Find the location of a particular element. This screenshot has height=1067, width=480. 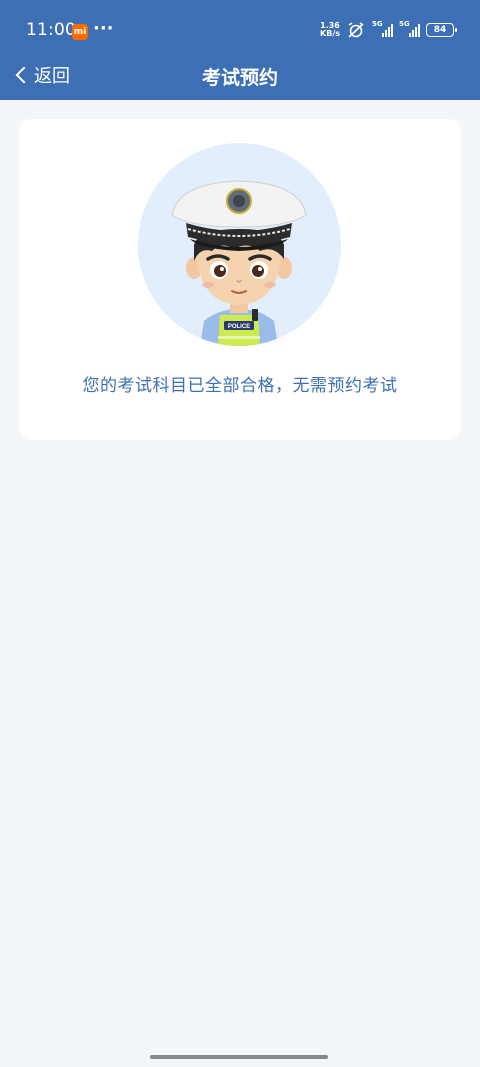

status-message: 您的考试科目已全部合格，无需预约考试 is located at coordinates (240, 386).